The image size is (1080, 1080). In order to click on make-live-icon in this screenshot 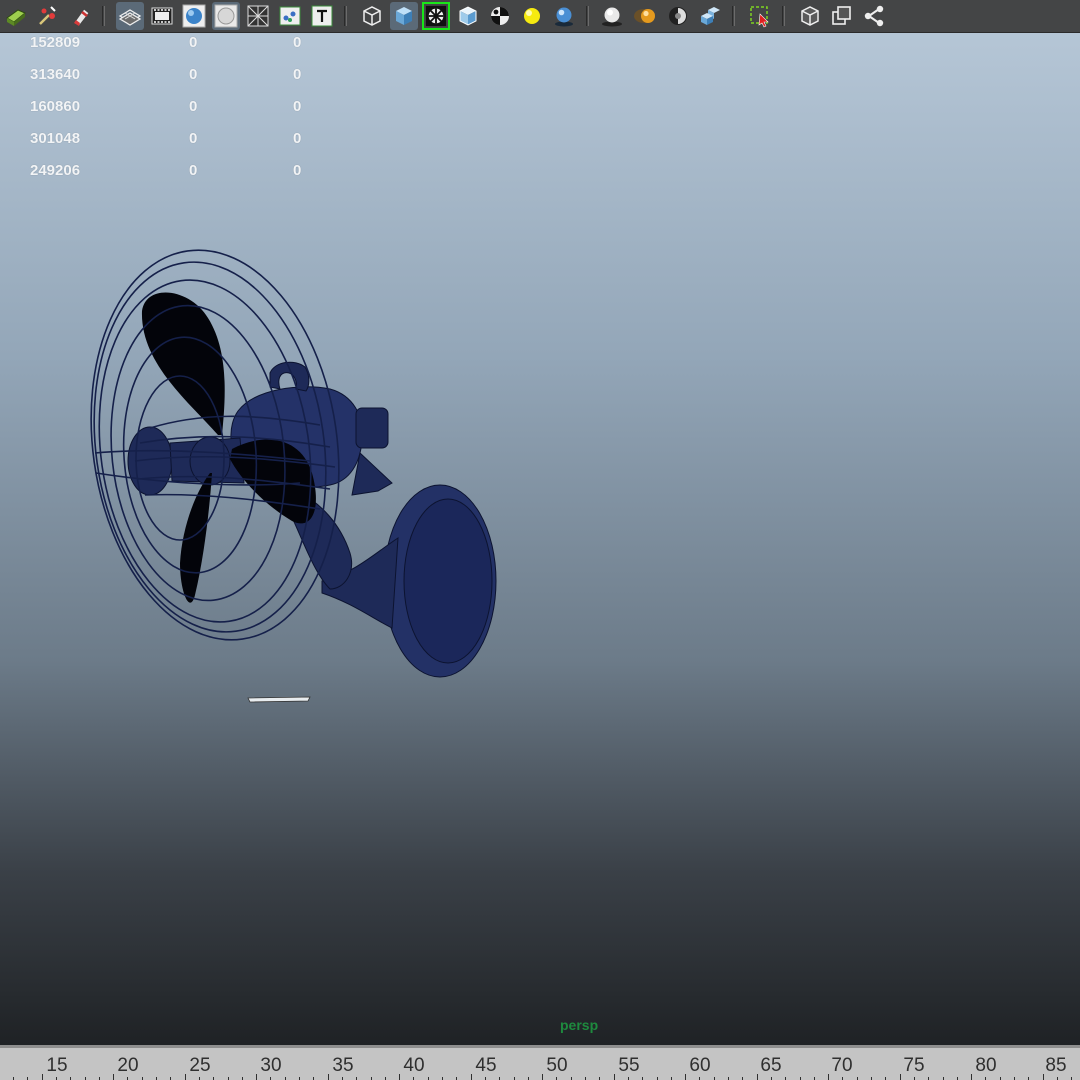, I will do `click(16, 16)`.